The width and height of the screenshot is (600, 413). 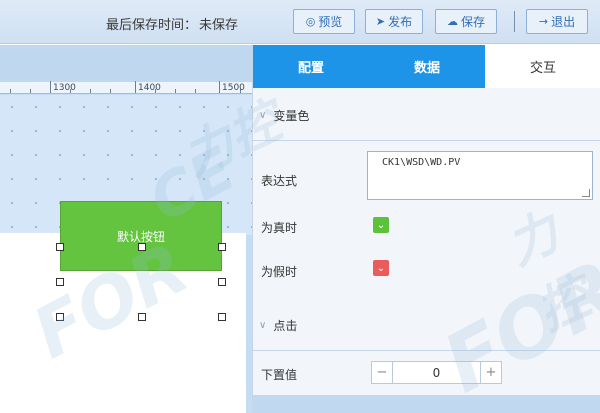 I want to click on setvalue-stepper: − 0 +, so click(x=436, y=372).